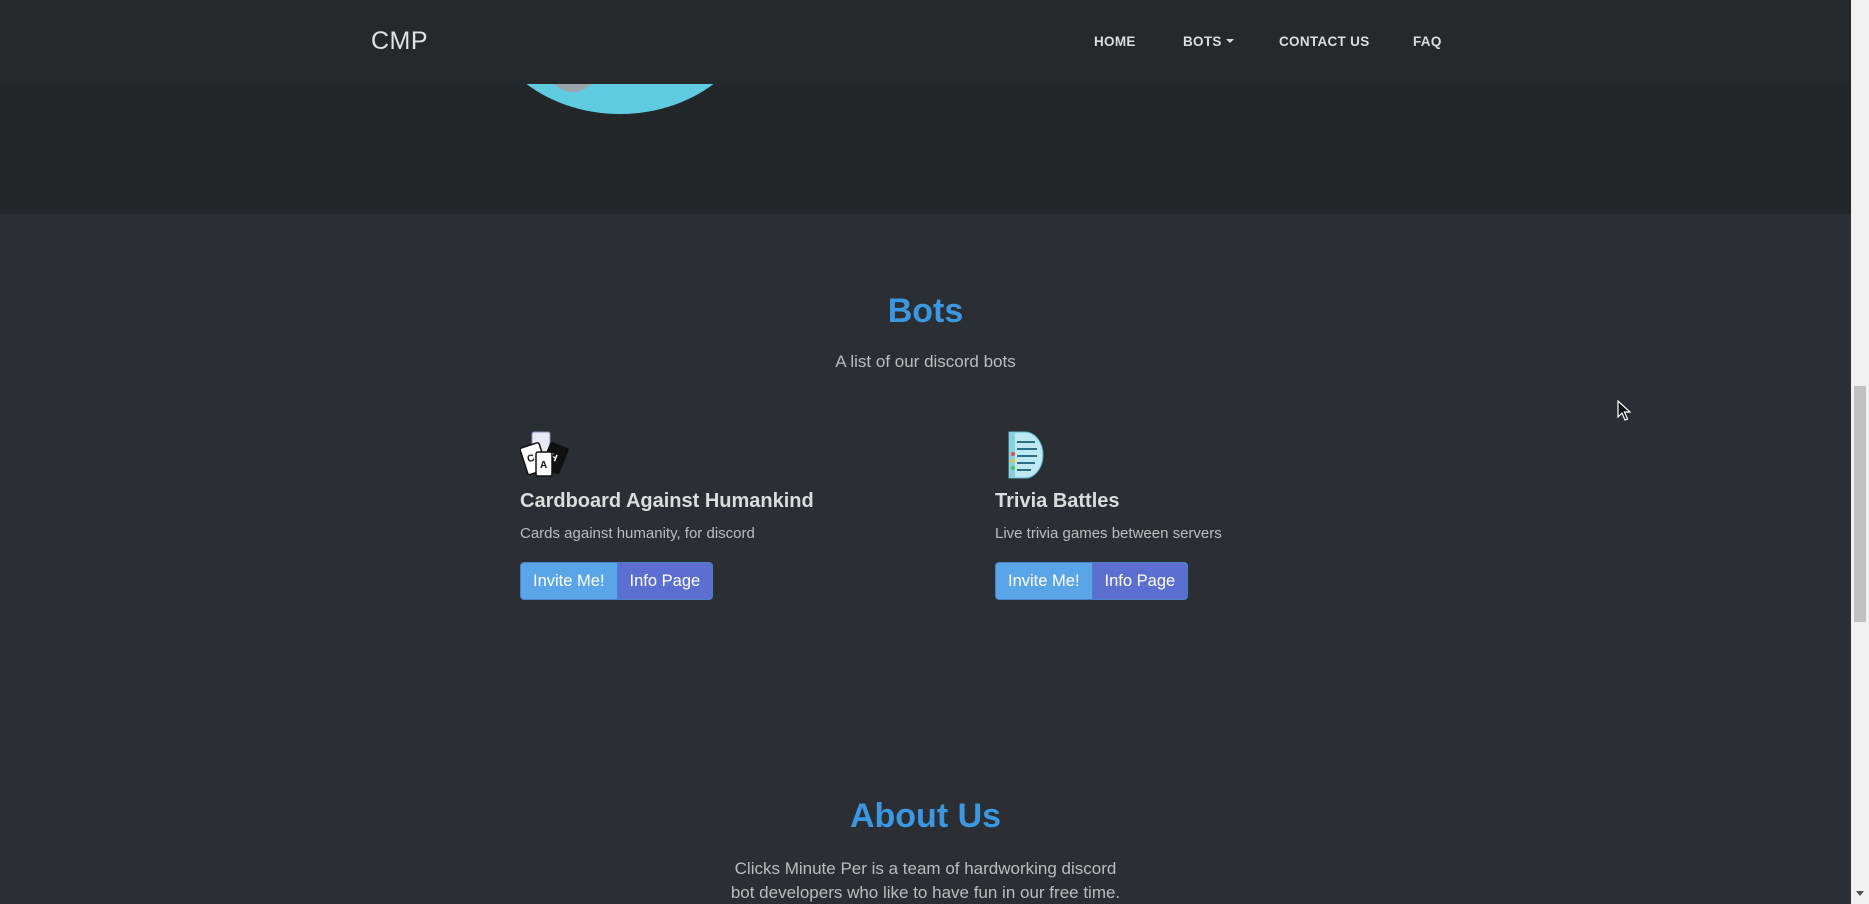  I want to click on nav-bots-label: BOTS, so click(1202, 41).